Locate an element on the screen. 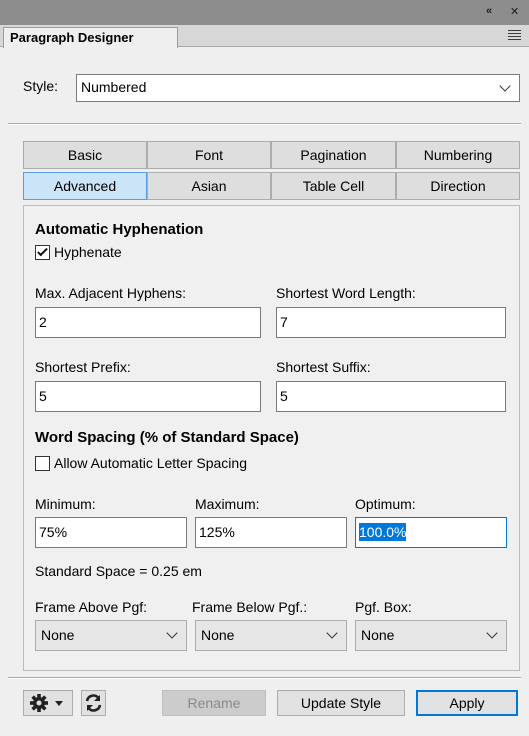 The width and height of the screenshot is (529, 736). shortest-word-label: Shortest Word Length: is located at coordinates (346, 293).